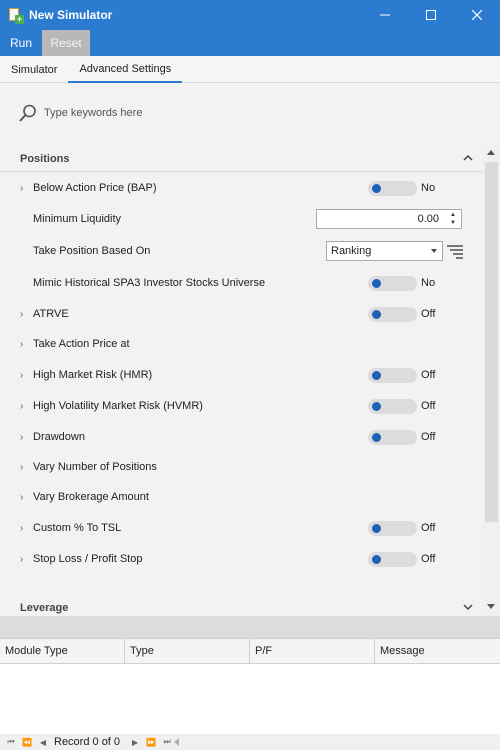  What do you see at coordinates (491, 152) in the screenshot?
I see `scroll-up-icon` at bounding box center [491, 152].